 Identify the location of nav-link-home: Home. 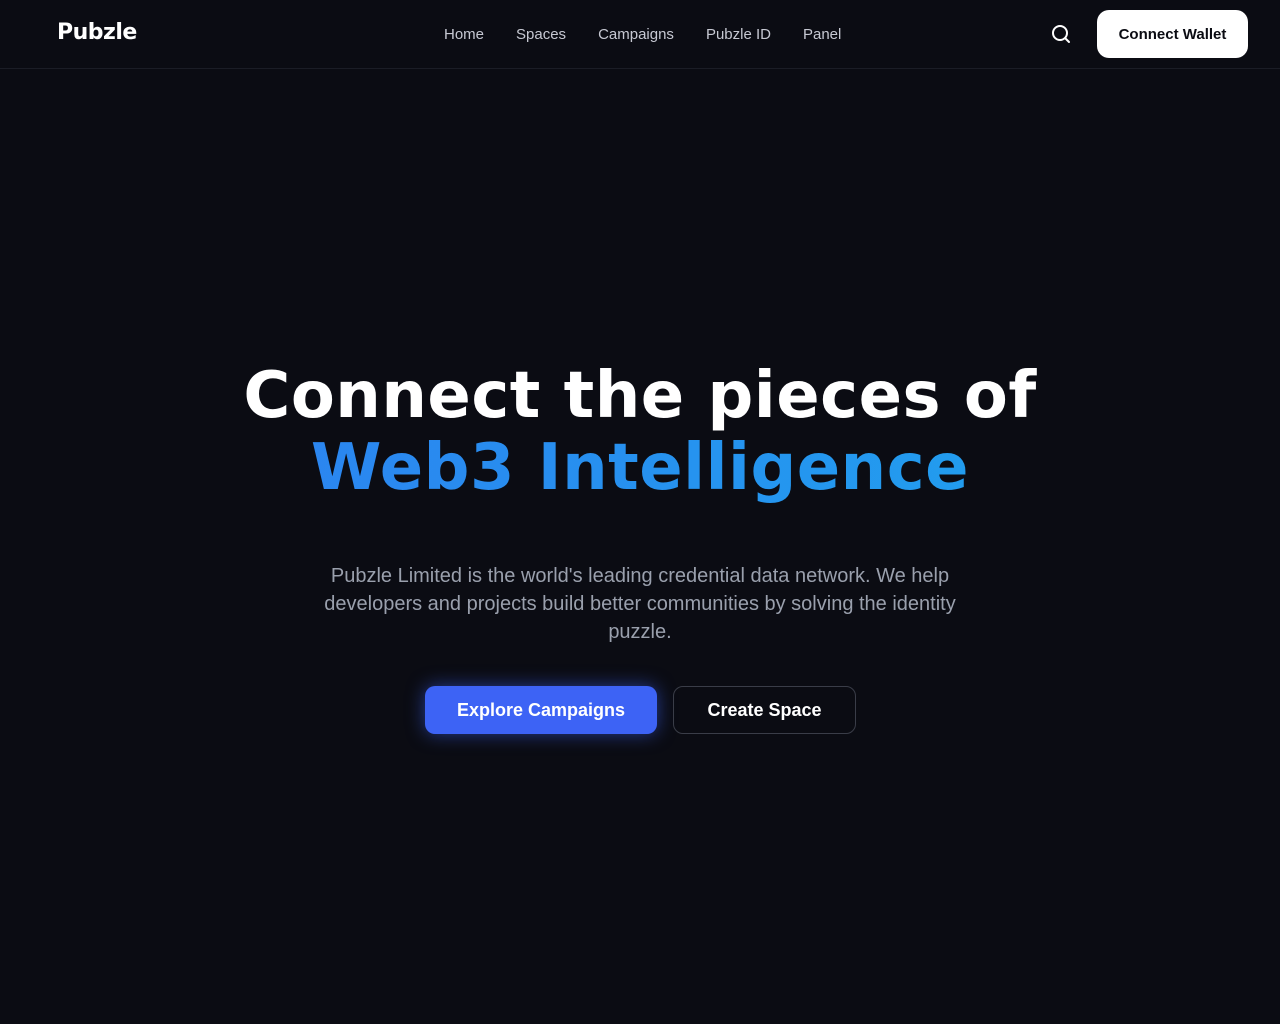
(464, 34).